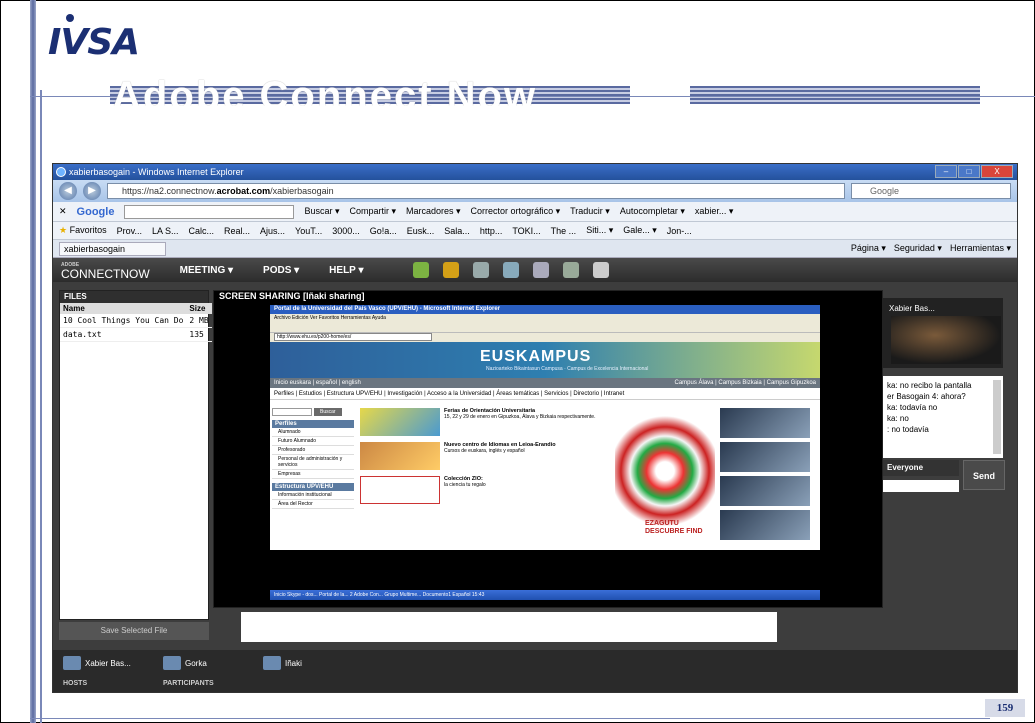 Image resolution: width=1035 pixels, height=723 pixels. I want to click on gt-item: Autocompletar ▾, so click(652, 211).